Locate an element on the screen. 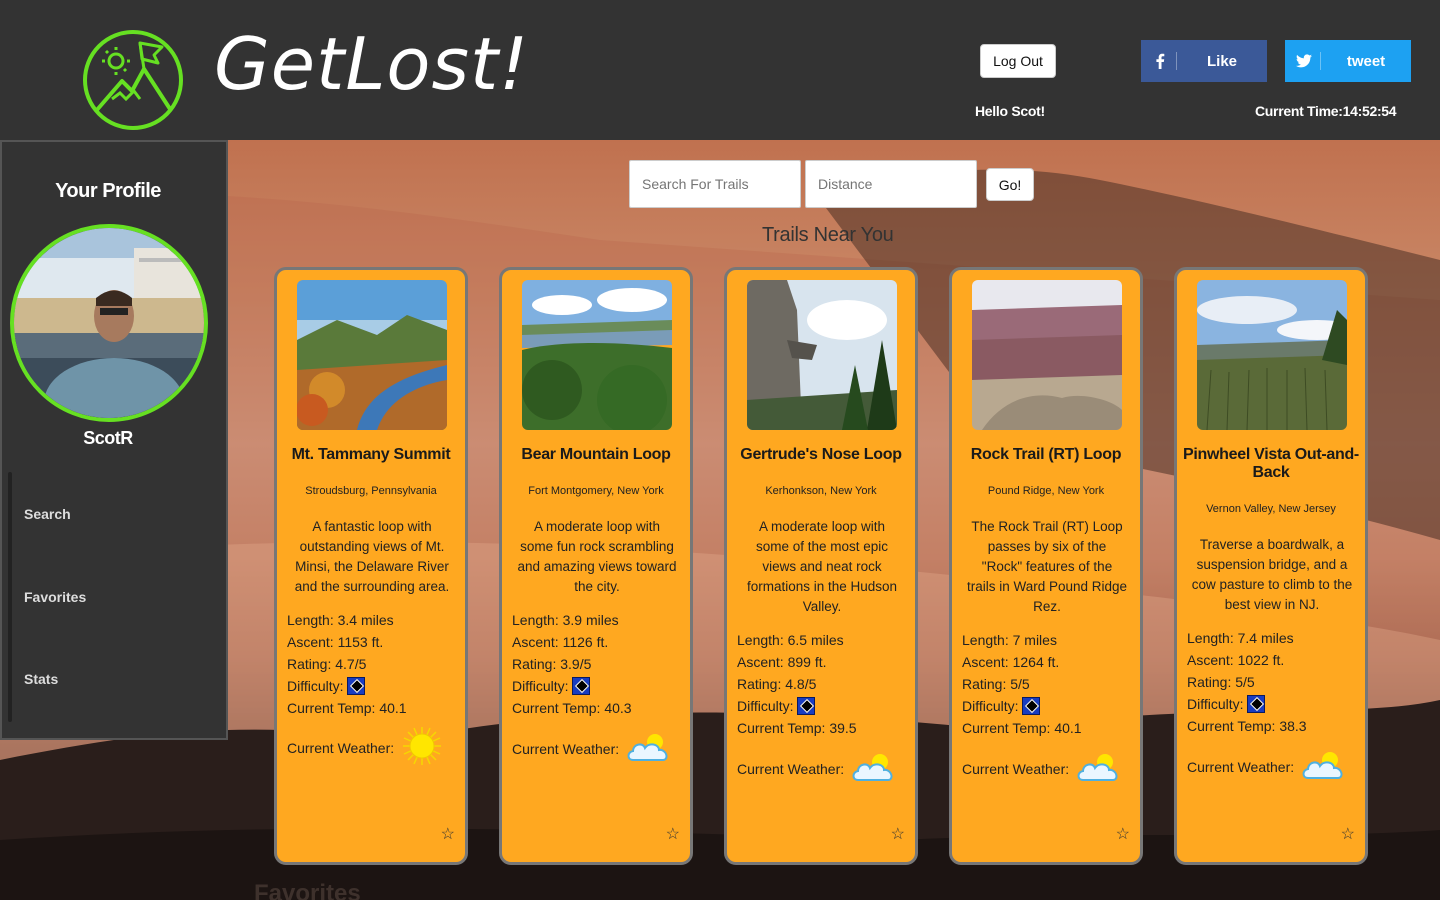 The height and width of the screenshot is (900, 1440). trail-length: Length: 3.4 miles is located at coordinates (340, 620).